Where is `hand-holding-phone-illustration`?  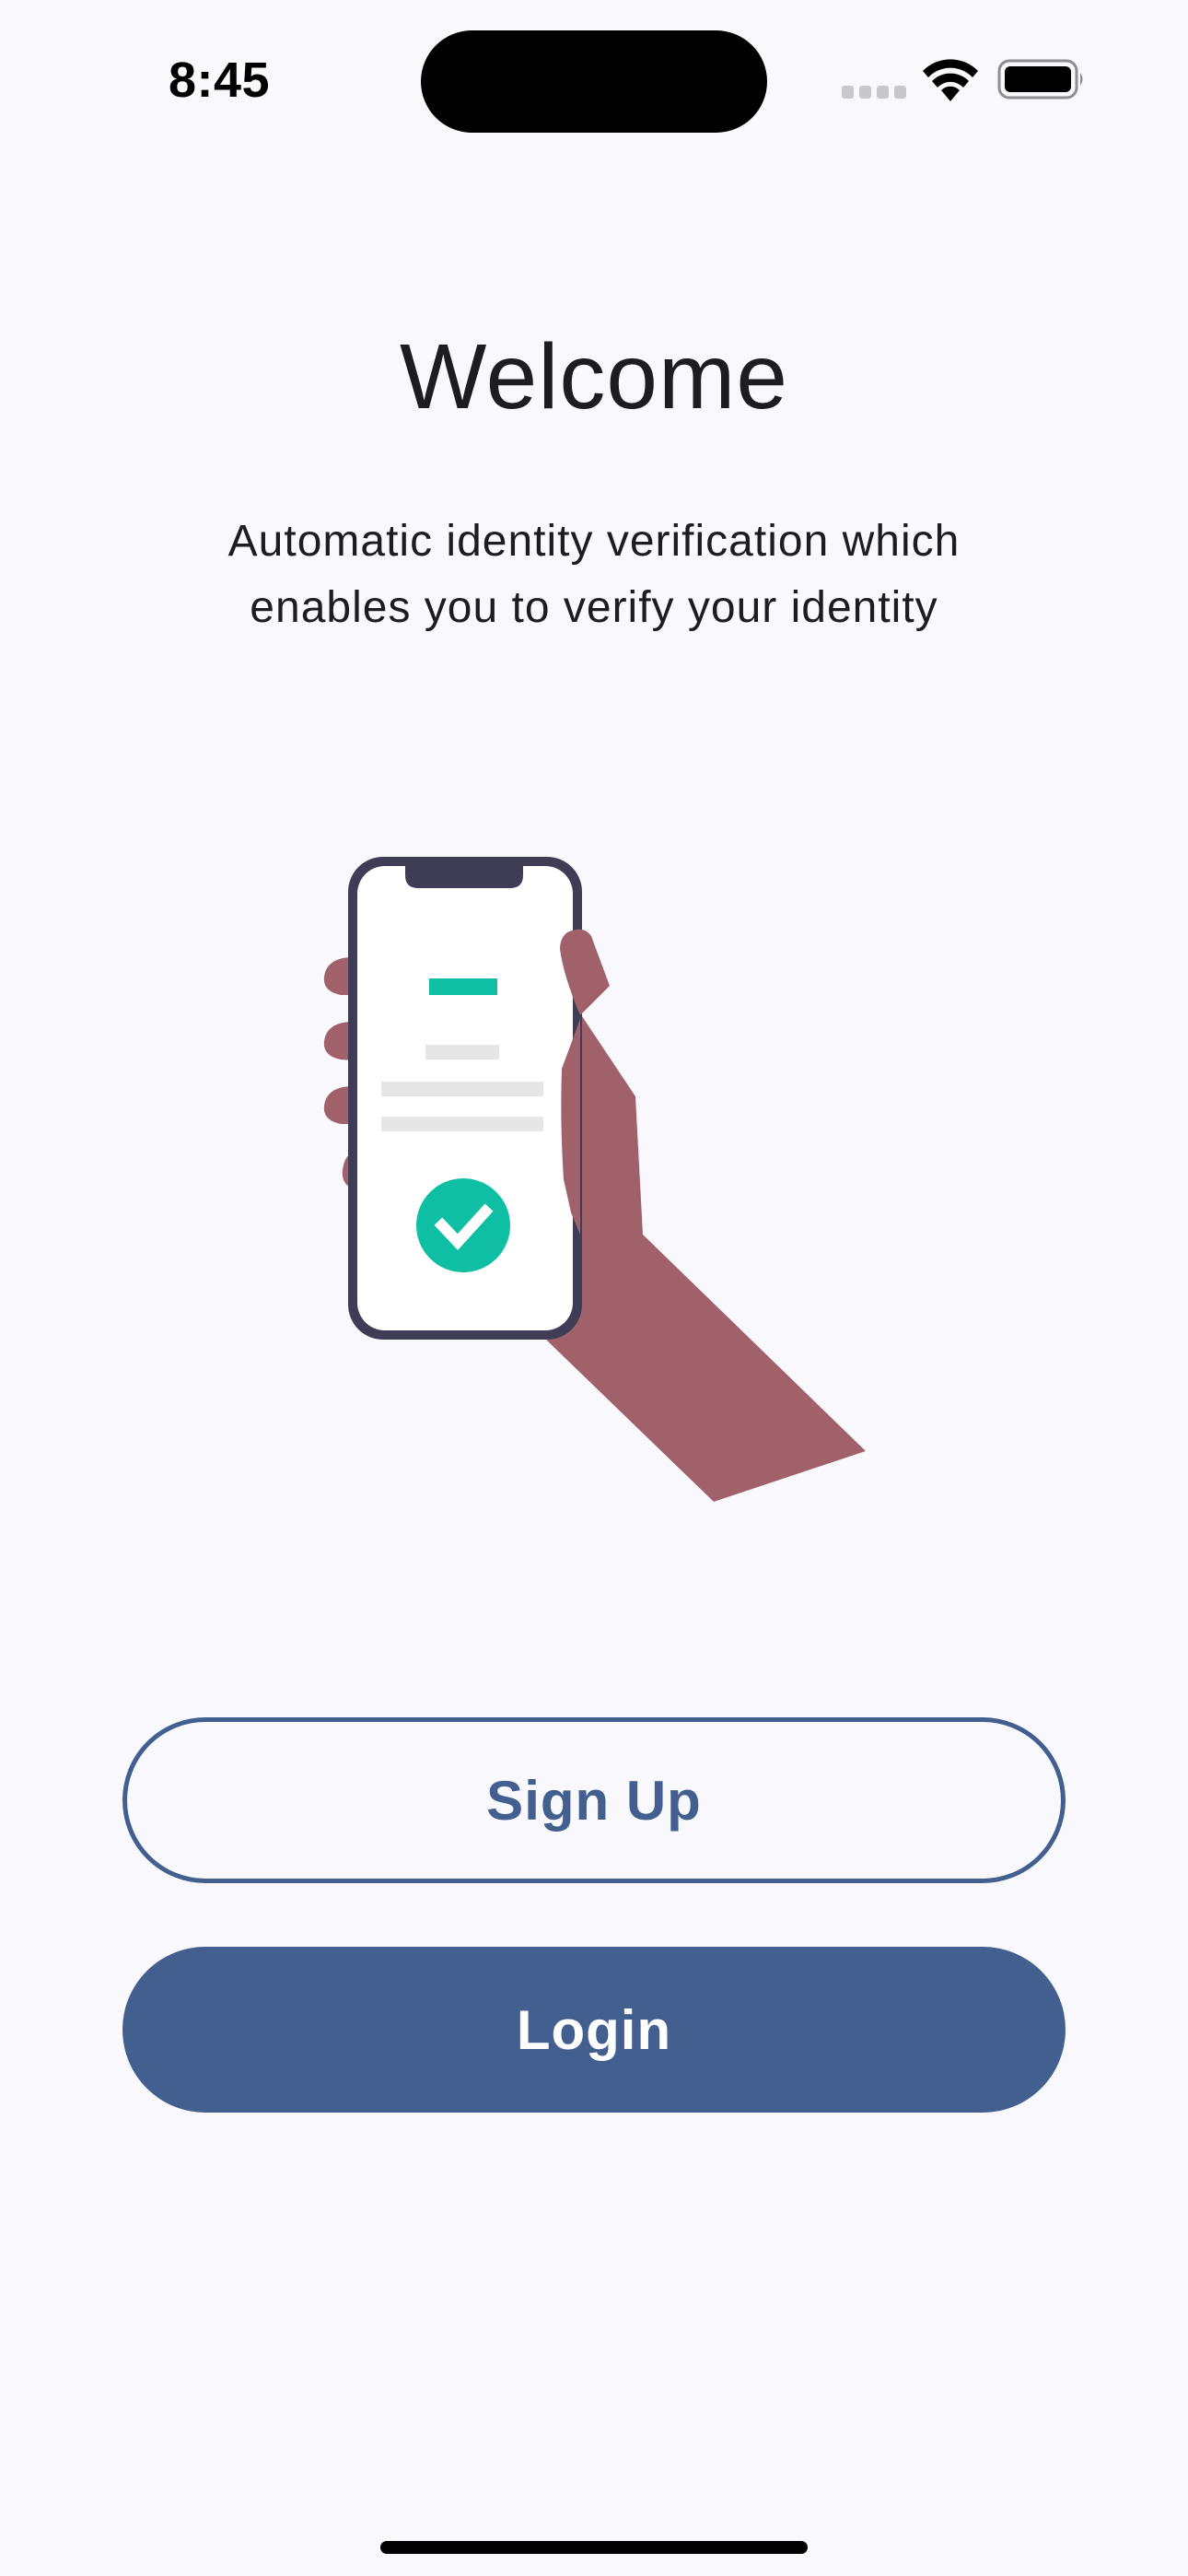 hand-holding-phone-illustration is located at coordinates (594, 1179).